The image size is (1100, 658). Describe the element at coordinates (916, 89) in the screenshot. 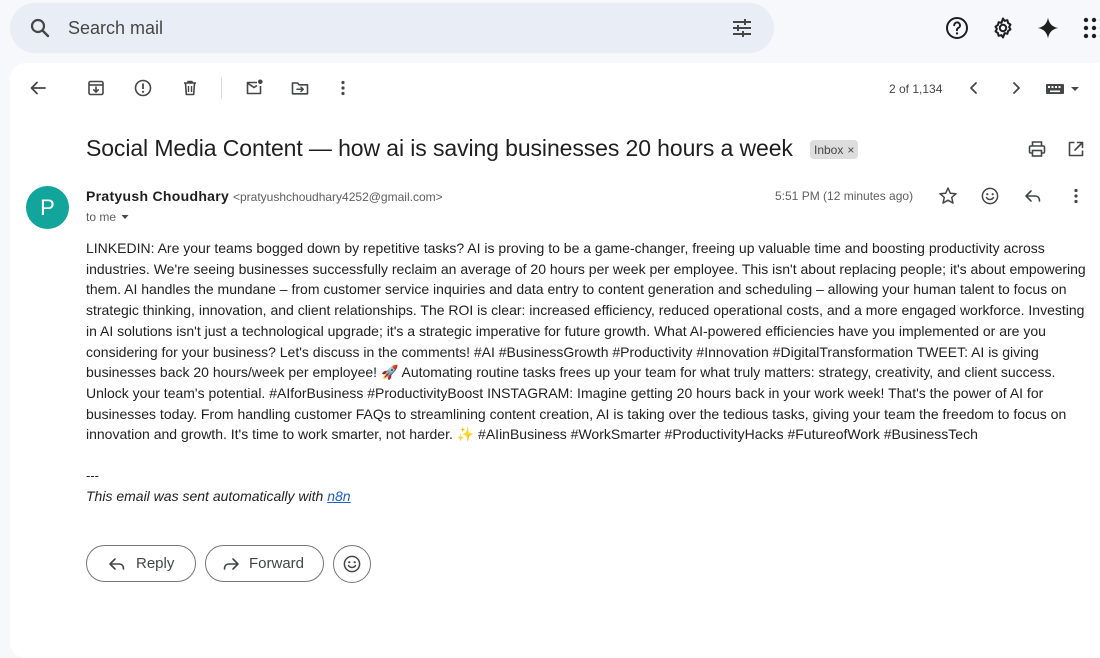

I see `pager-count: 2 of 1,134` at that location.